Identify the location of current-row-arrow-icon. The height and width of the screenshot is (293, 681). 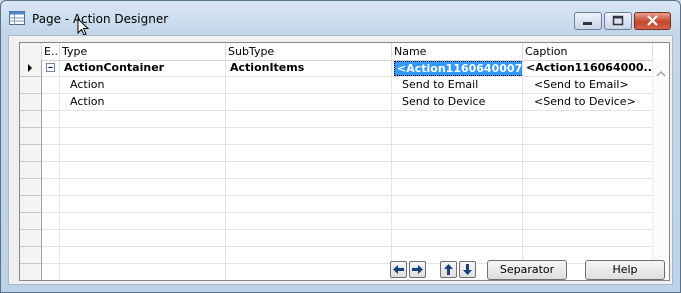
(30, 68).